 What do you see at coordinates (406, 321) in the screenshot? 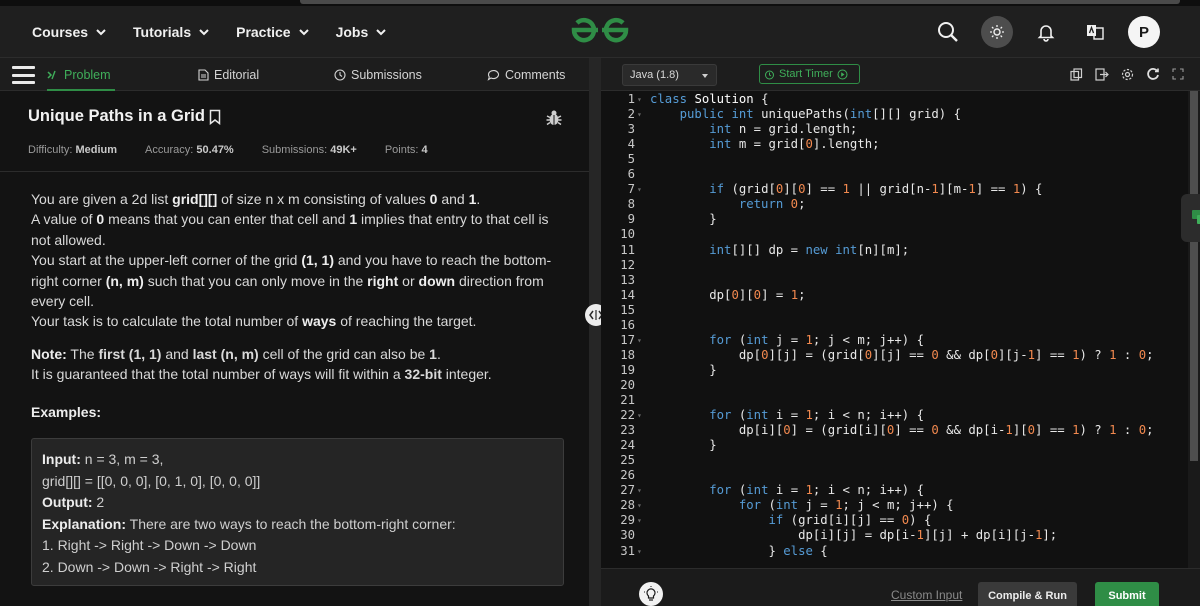
I see `text: of reaching the target.` at bounding box center [406, 321].